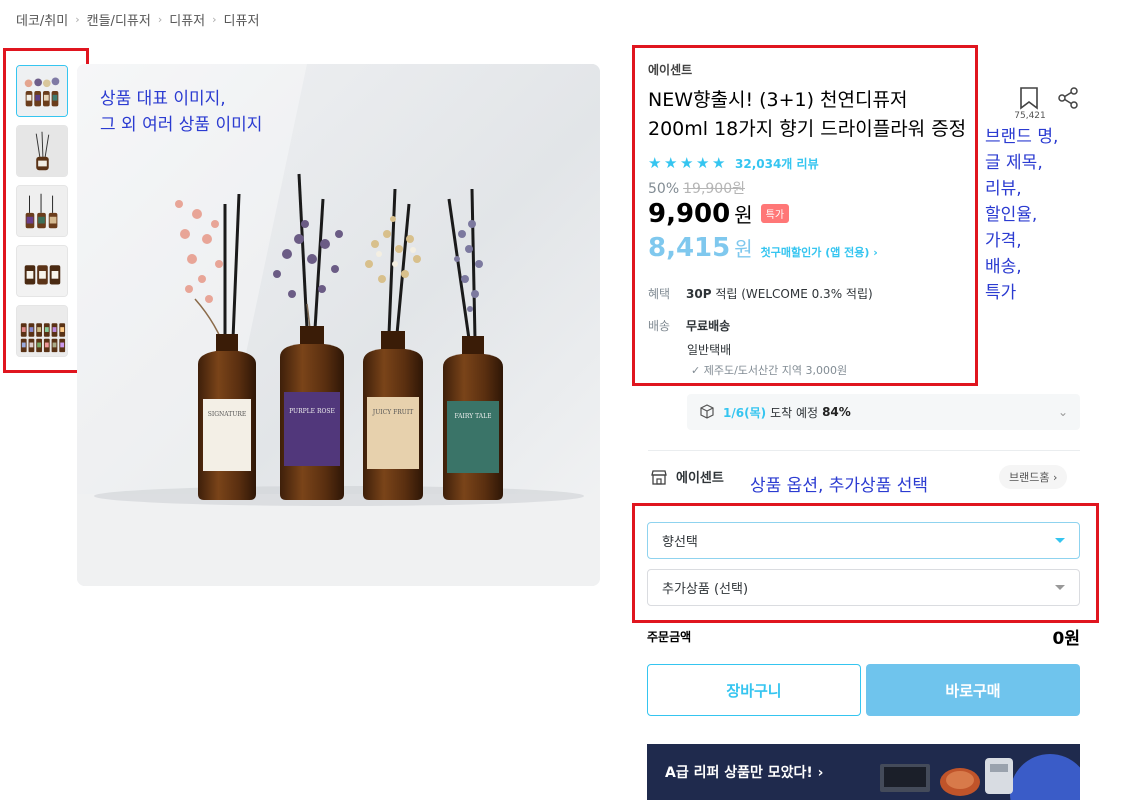  I want to click on annotation-line: 가격,, so click(1003, 241).